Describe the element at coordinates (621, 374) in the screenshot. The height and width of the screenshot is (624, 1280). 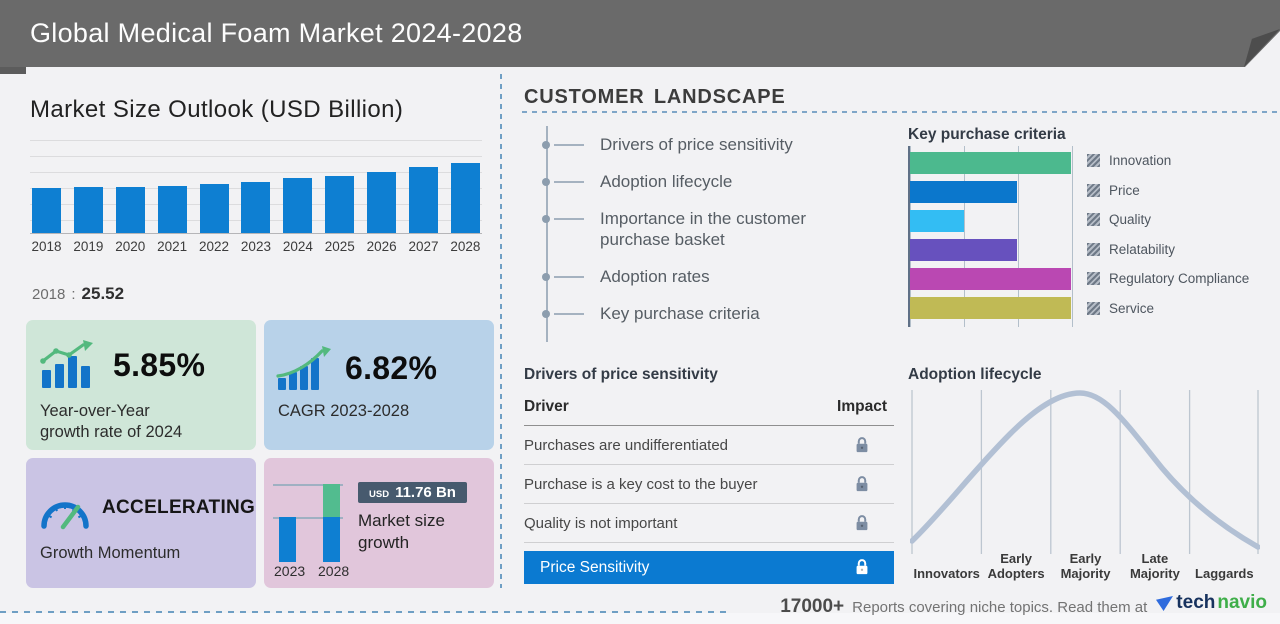
I see `price-sensitivity-title: Drivers of price sensitivity` at that location.